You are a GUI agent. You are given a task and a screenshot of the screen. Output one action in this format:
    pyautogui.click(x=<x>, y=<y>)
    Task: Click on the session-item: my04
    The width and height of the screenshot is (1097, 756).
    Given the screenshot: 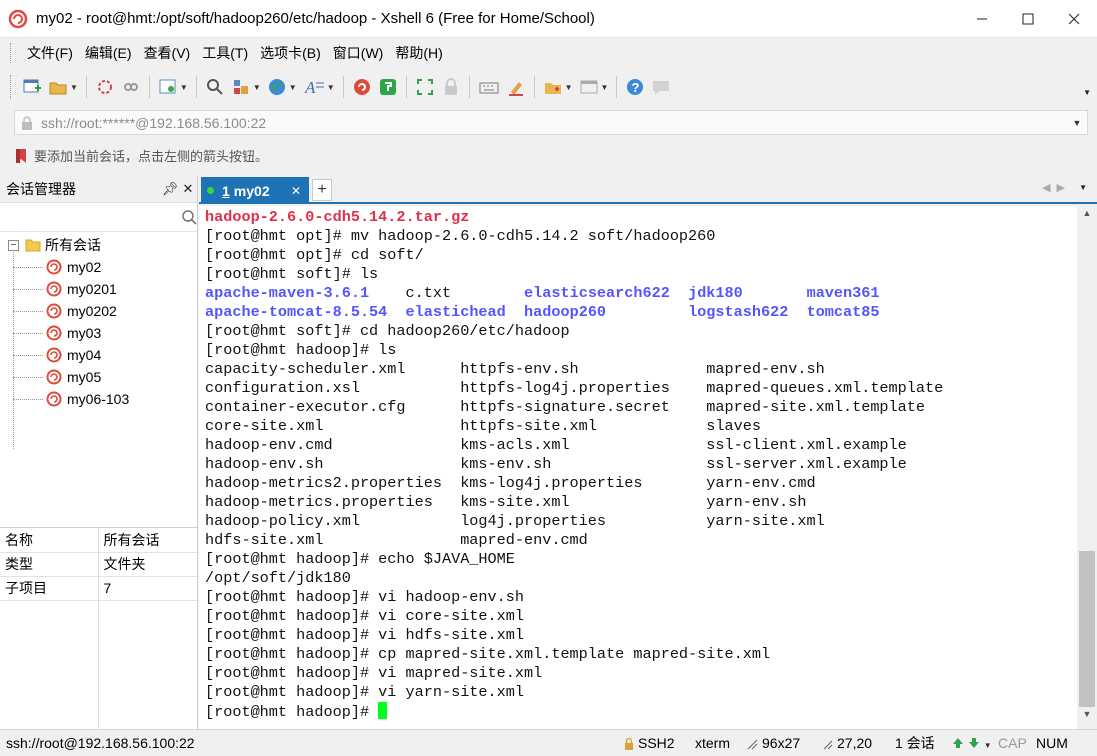 What is the action you would take?
    pyautogui.click(x=98, y=355)
    